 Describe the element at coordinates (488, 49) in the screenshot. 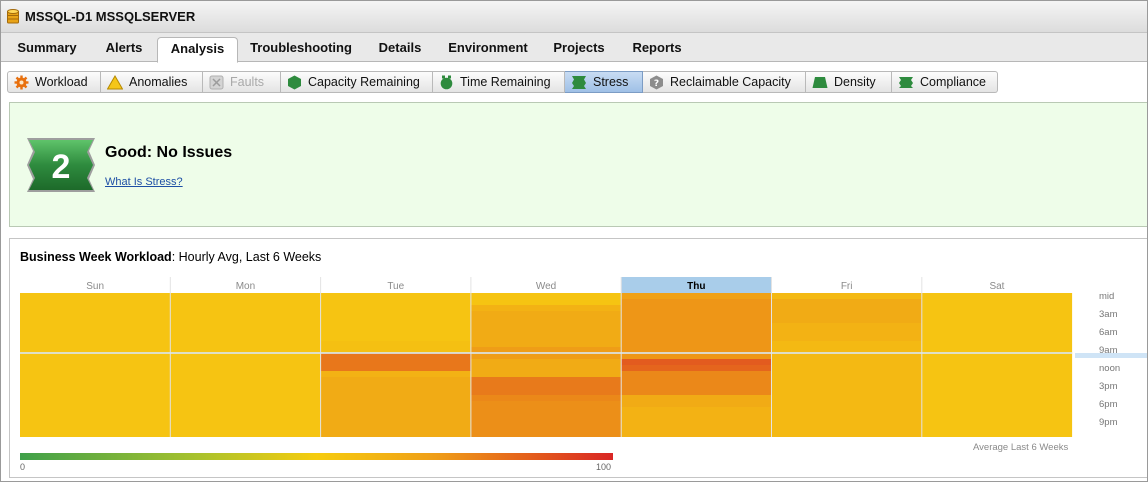

I see `tab-environment: Environment` at that location.